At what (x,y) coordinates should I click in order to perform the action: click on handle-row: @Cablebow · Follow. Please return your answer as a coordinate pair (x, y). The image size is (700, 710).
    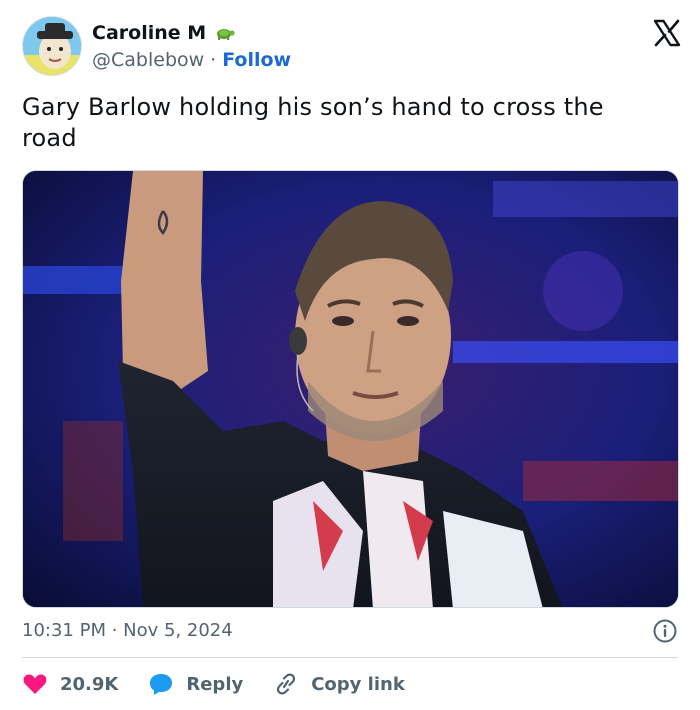
    Looking at the image, I should click on (191, 60).